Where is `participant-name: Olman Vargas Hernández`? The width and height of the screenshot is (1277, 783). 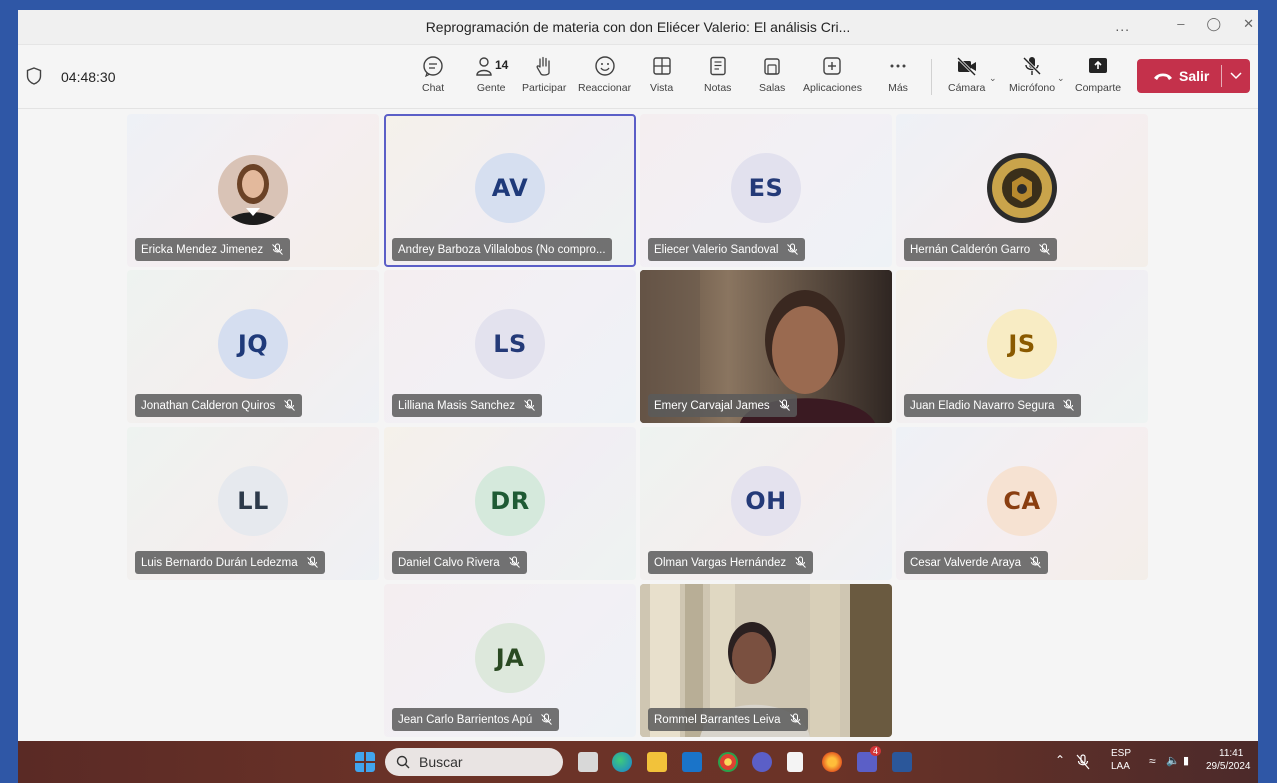
participant-name: Olman Vargas Hernández is located at coordinates (720, 562).